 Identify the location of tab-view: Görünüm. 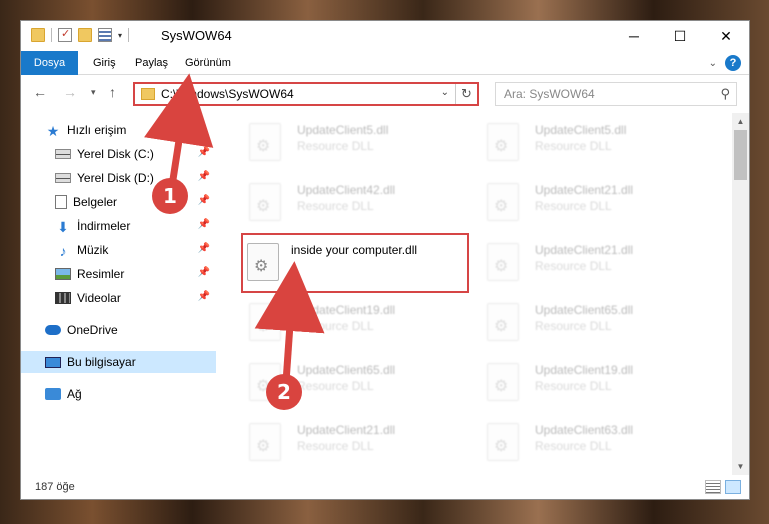
(208, 63).